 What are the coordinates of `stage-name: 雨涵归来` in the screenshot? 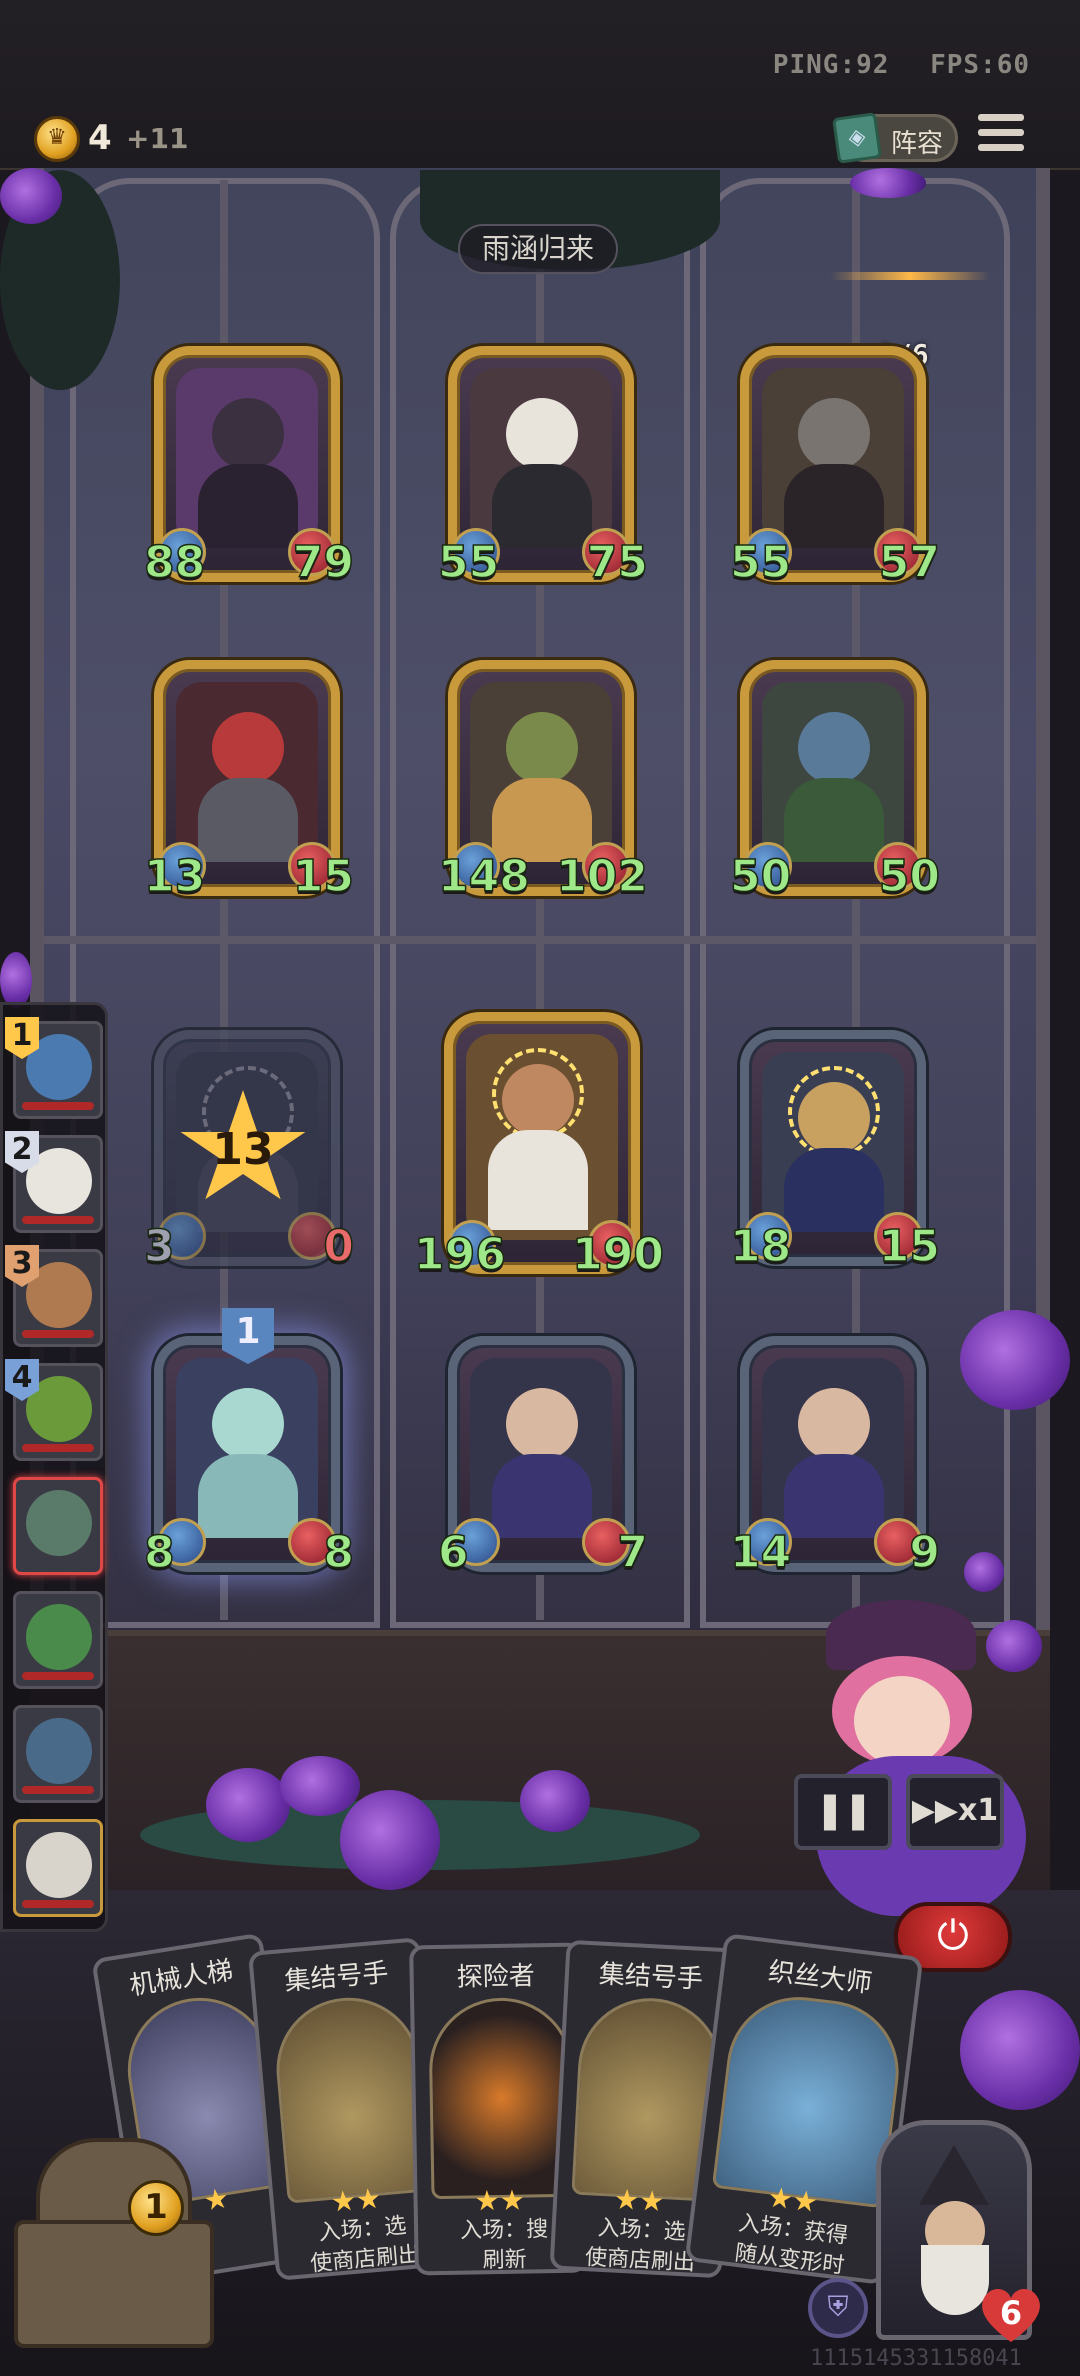 It's located at (538, 249).